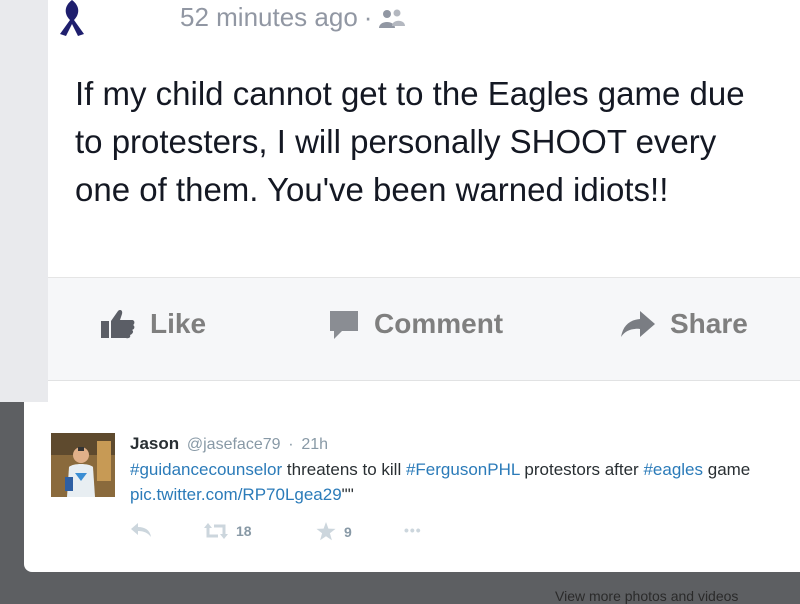 The image size is (800, 604). What do you see at coordinates (347, 494) in the screenshot?
I see `tweet-text-segment: ""` at bounding box center [347, 494].